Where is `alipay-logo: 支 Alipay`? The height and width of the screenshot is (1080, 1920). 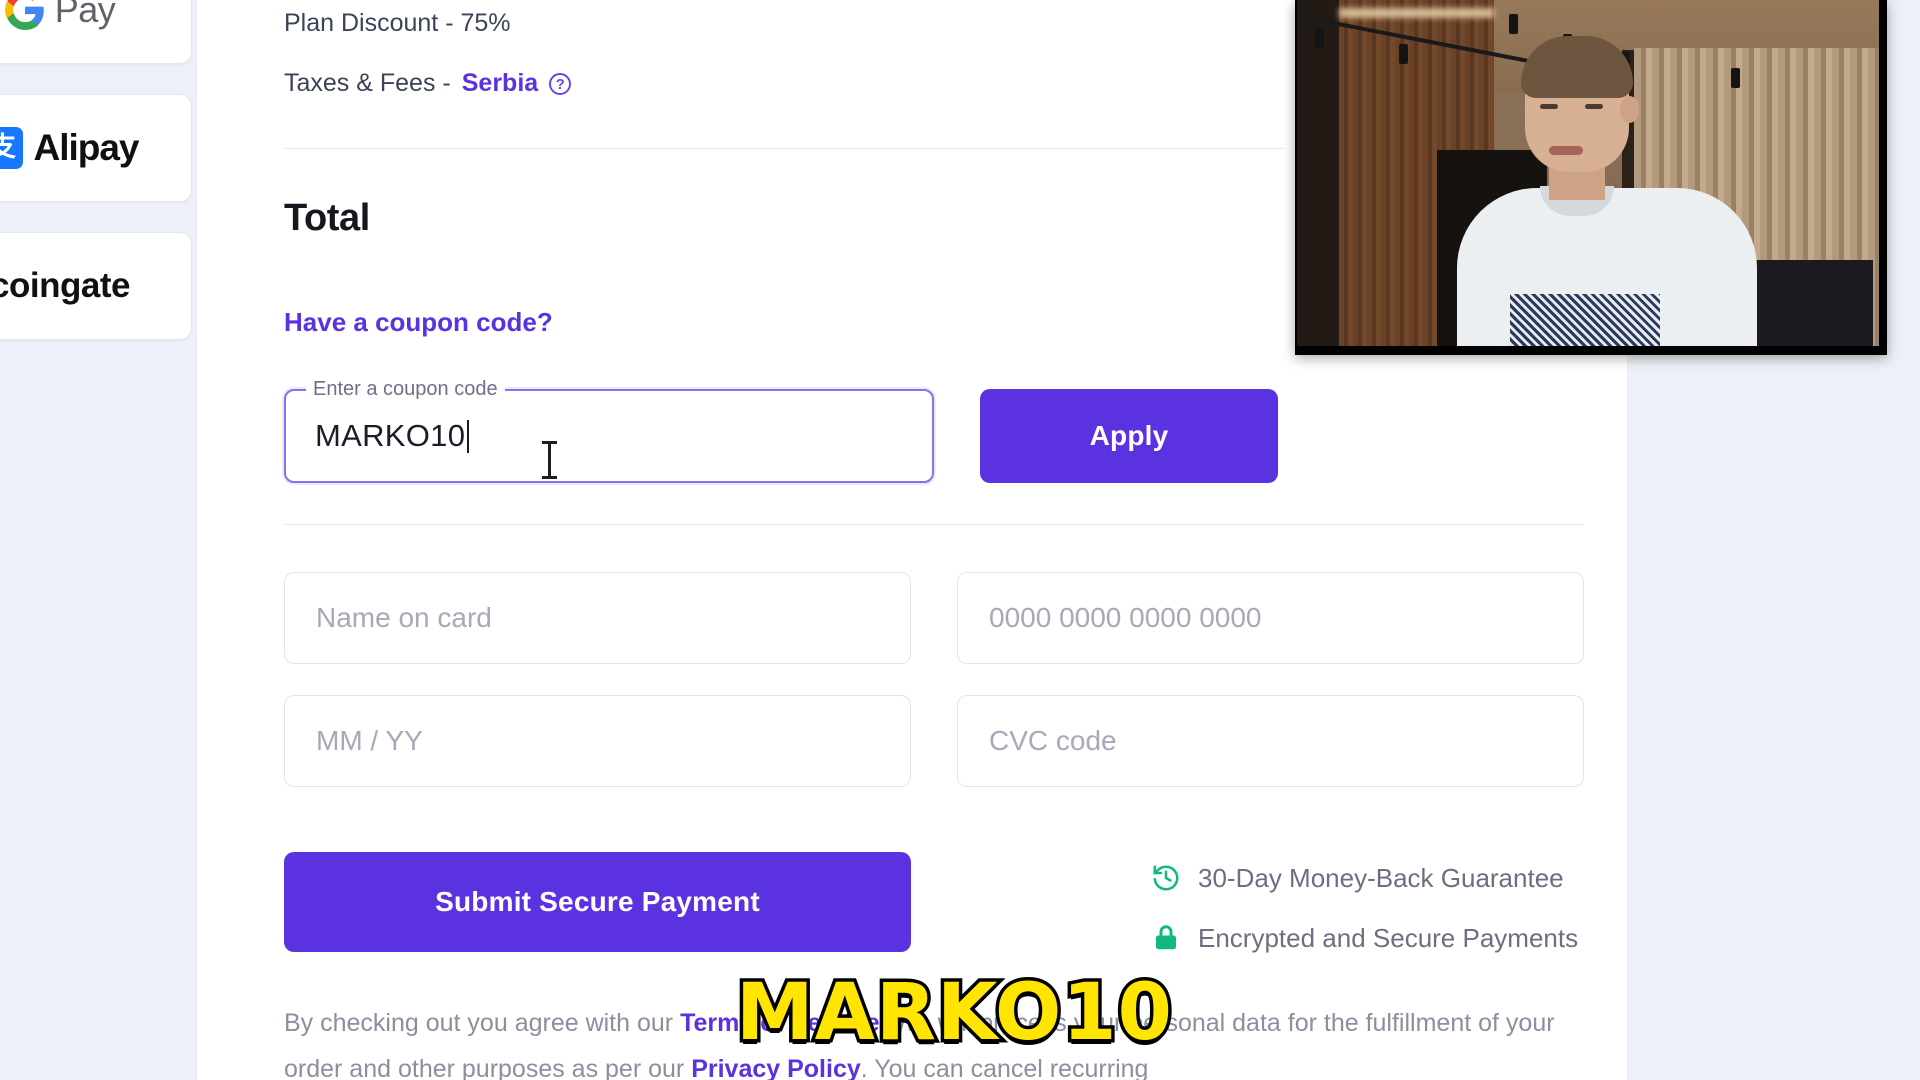 alipay-logo: 支 Alipay is located at coordinates (70, 148).